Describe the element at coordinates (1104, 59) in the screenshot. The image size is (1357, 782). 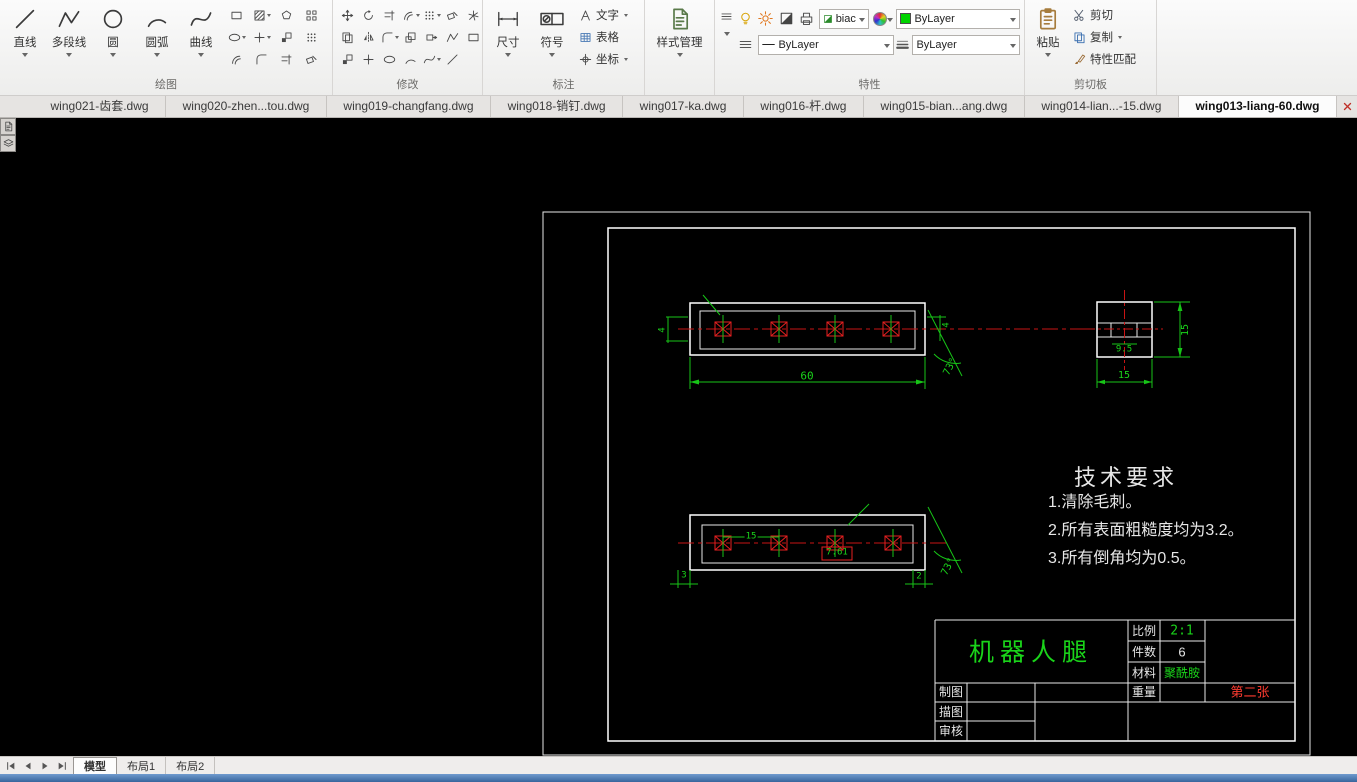
I see `match-properties-button: 特性匹配` at that location.